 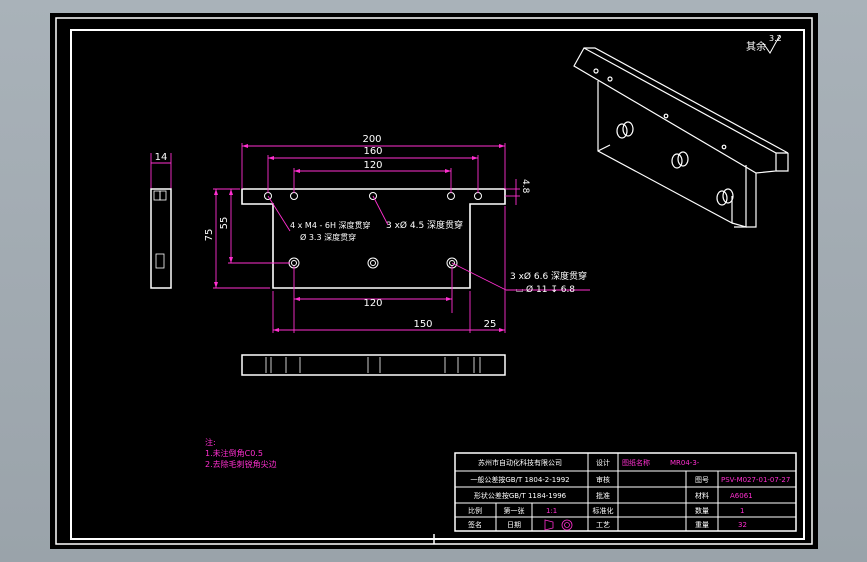 What do you see at coordinates (548, 276) in the screenshot?
I see `callout-3x-6-6: 3 xØ 6.6 深度贯穿` at bounding box center [548, 276].